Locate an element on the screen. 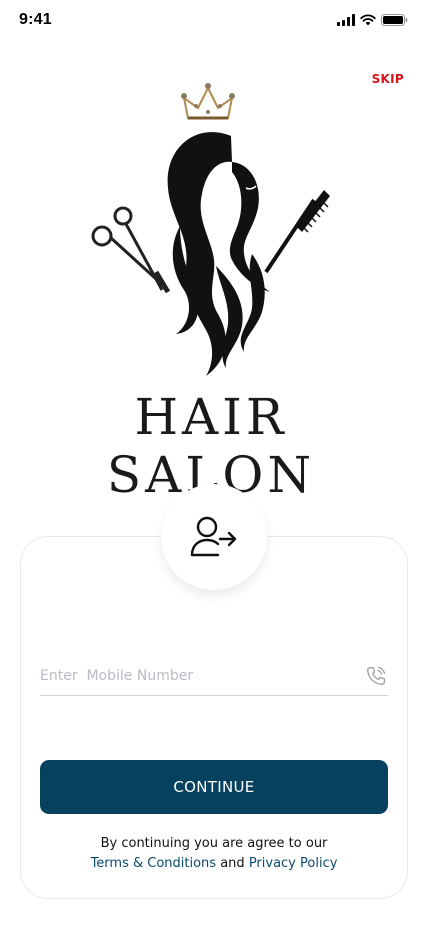 The height and width of the screenshot is (926, 428). comb-icon is located at coordinates (297, 232).